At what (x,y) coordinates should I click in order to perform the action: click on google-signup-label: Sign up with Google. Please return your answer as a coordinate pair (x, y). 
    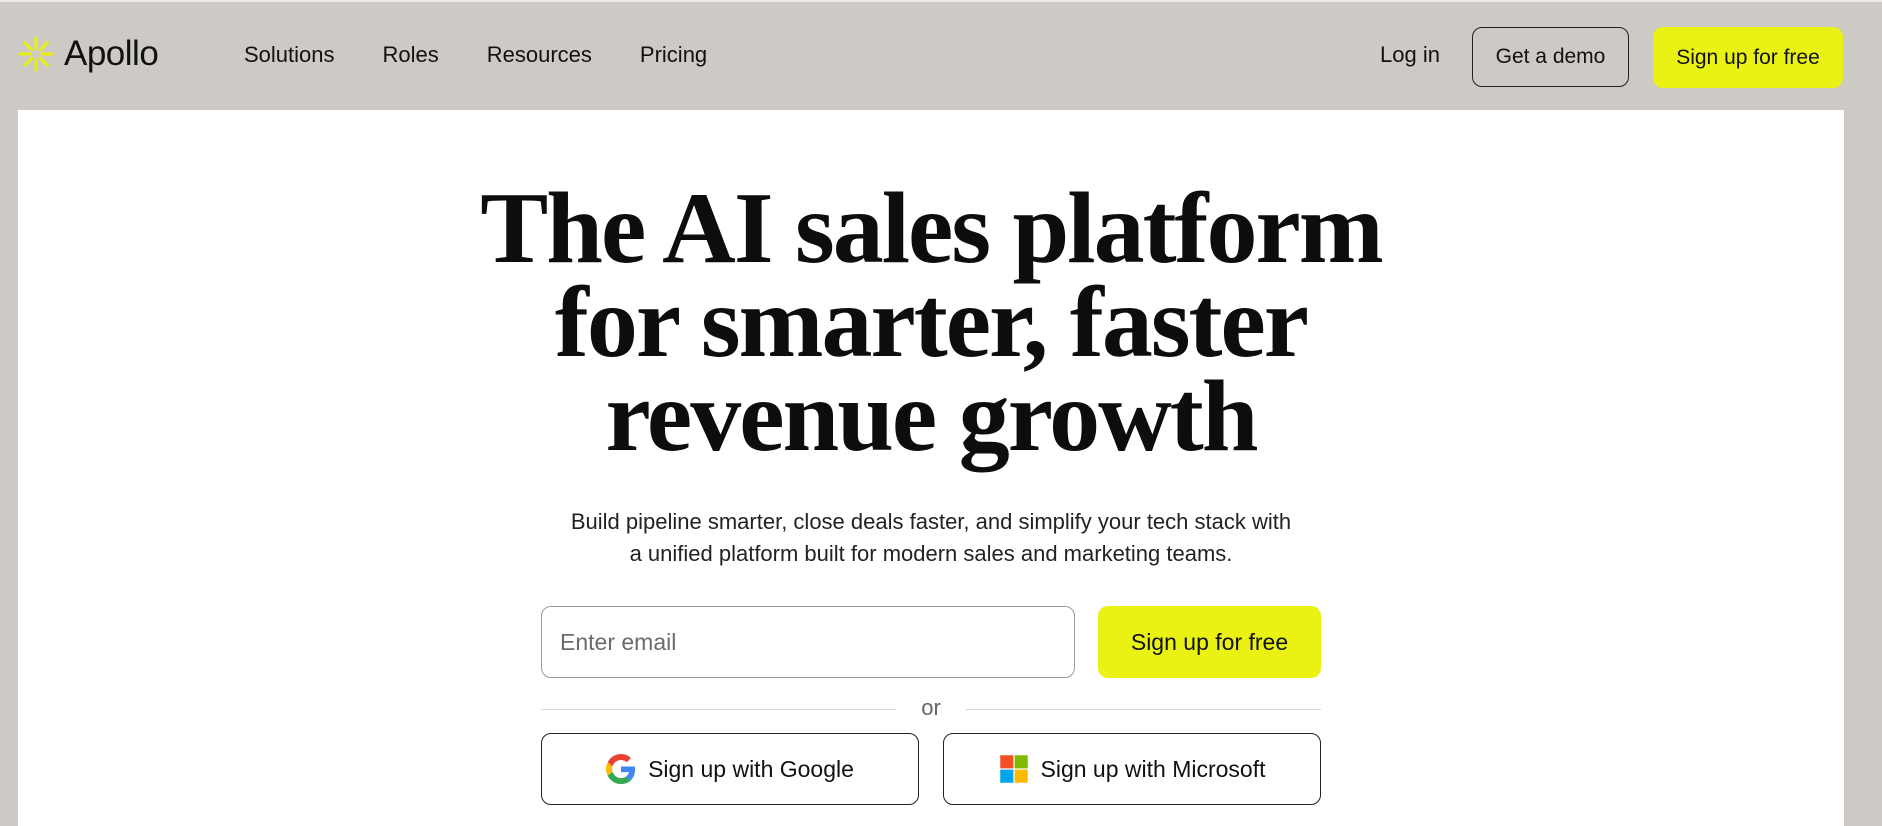
    Looking at the image, I should click on (751, 768).